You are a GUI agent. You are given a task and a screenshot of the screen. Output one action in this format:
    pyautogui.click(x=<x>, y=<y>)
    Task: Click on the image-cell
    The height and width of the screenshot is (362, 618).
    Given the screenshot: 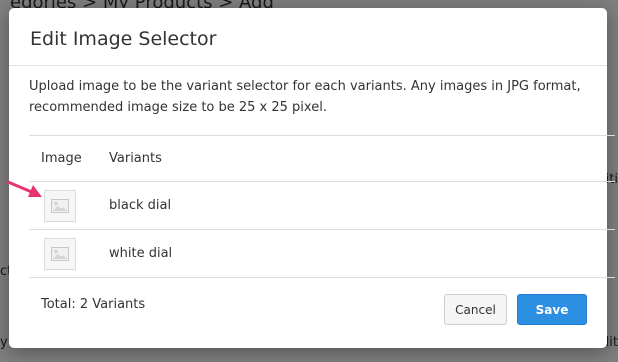 What is the action you would take?
    pyautogui.click(x=69, y=253)
    